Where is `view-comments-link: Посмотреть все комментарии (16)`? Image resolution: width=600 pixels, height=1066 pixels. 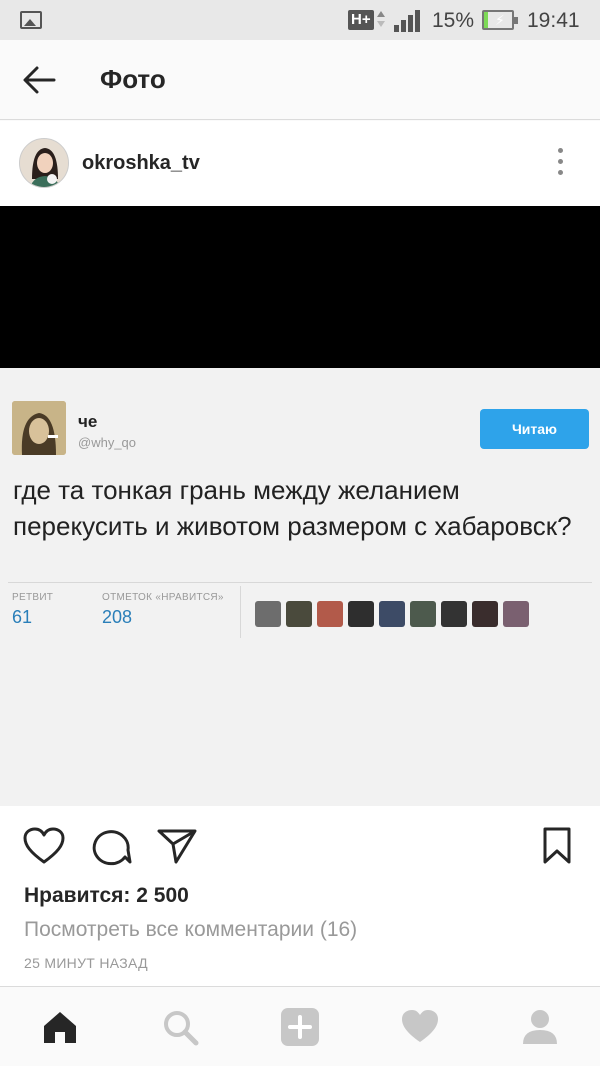 view-comments-link: Посмотреть все комментарии (16) is located at coordinates (190, 930).